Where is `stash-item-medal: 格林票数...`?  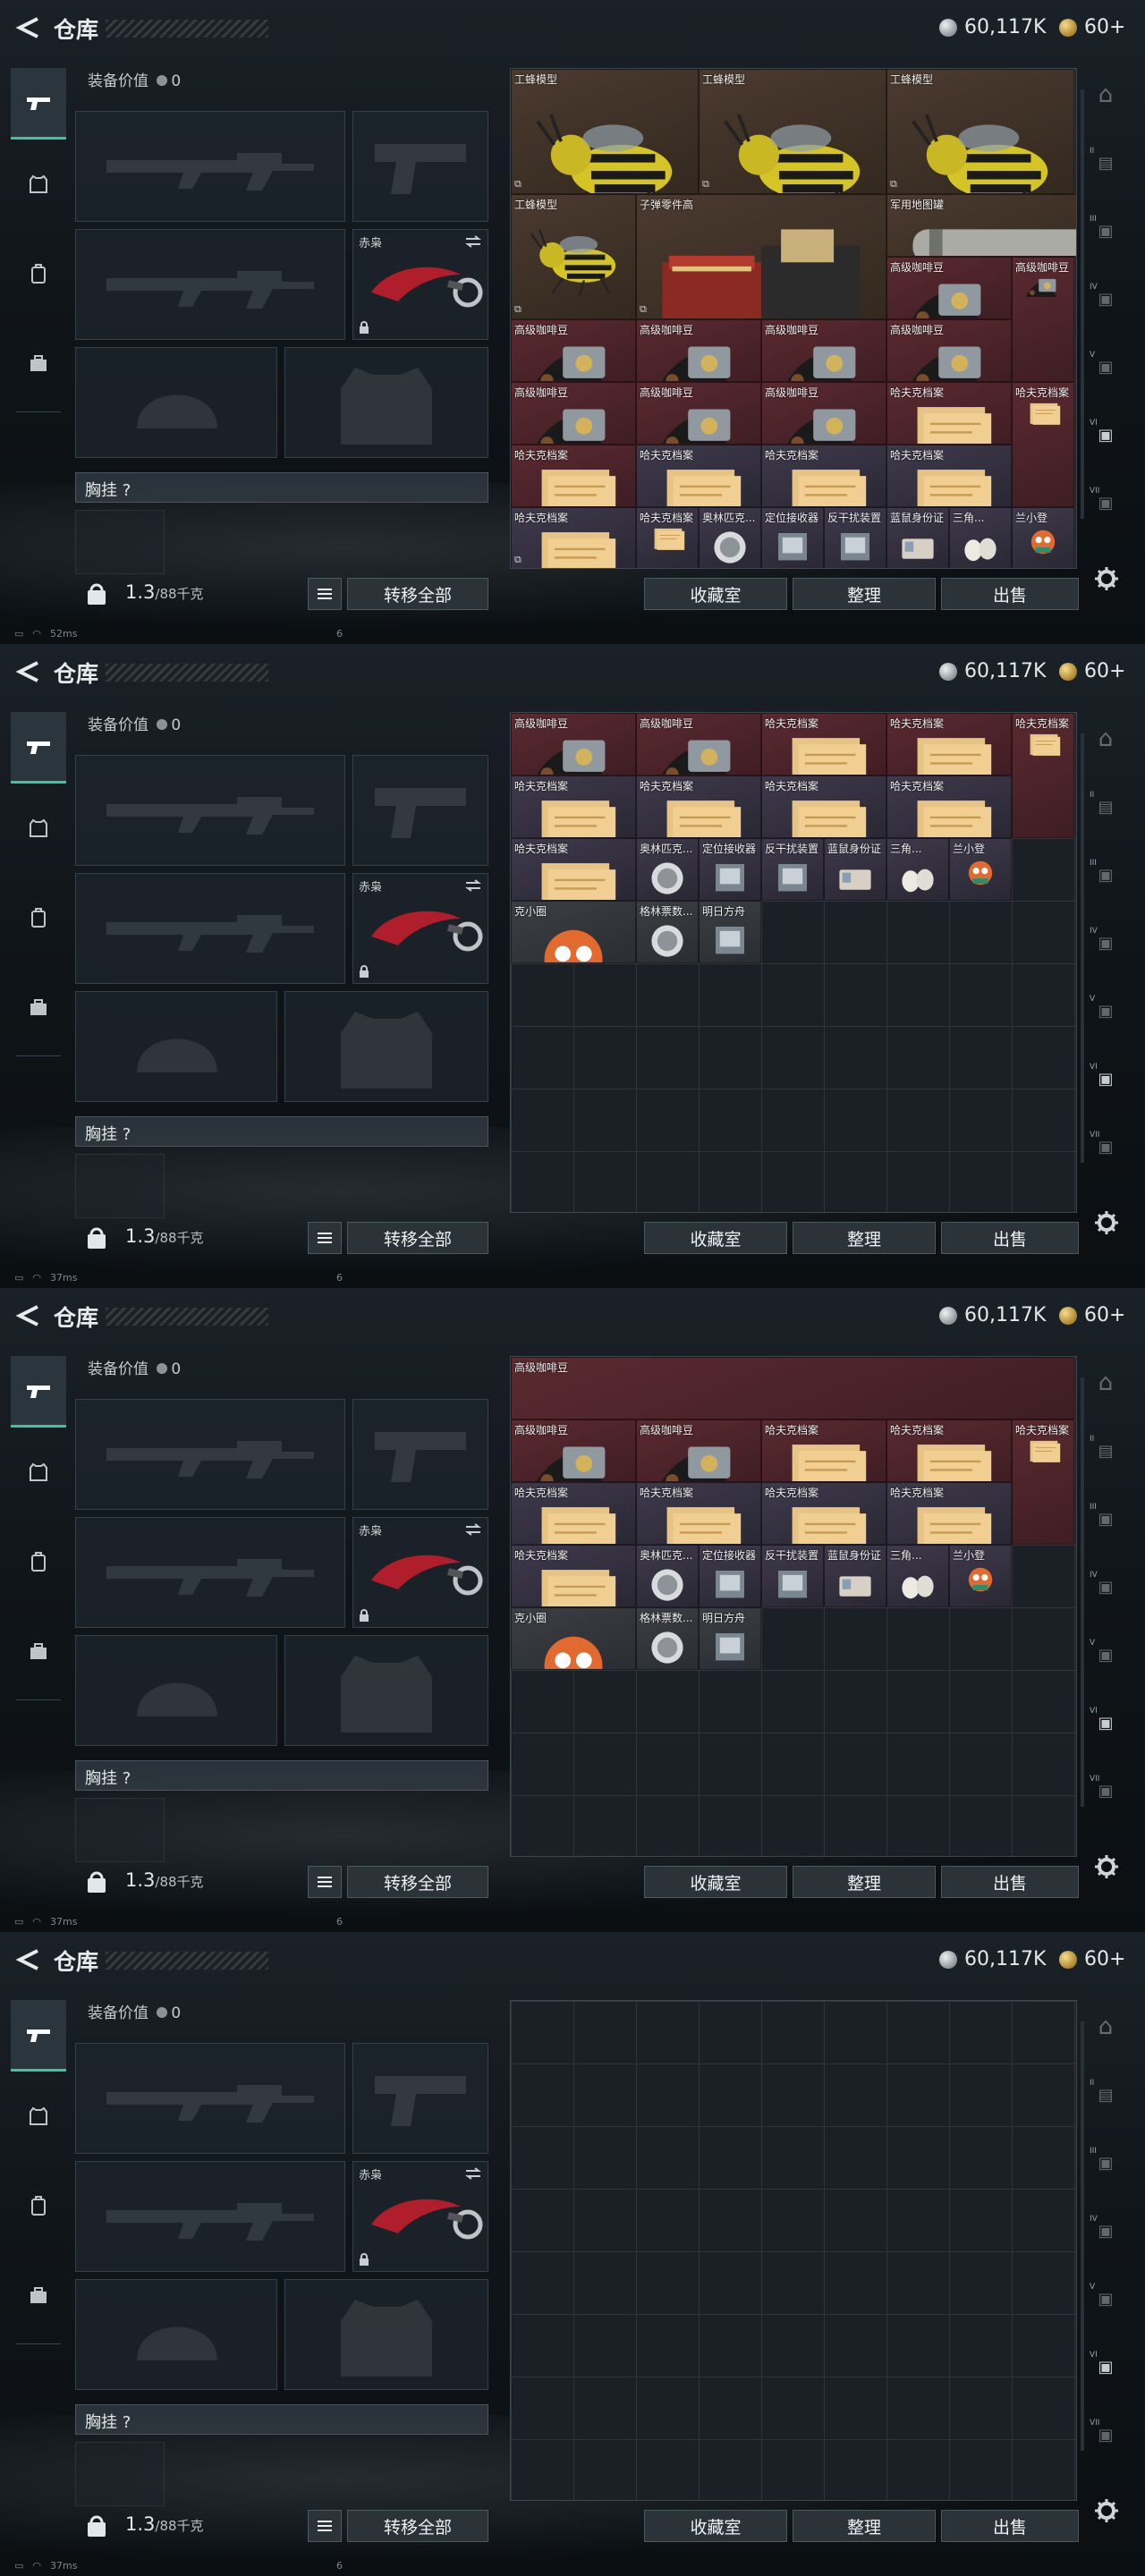
stash-item-medal: 格林票数... is located at coordinates (667, 1638).